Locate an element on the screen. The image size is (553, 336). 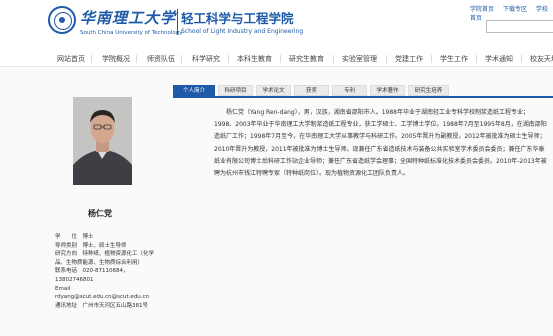
nav-item-faculty: 师资队伍 is located at coordinates (161, 59).